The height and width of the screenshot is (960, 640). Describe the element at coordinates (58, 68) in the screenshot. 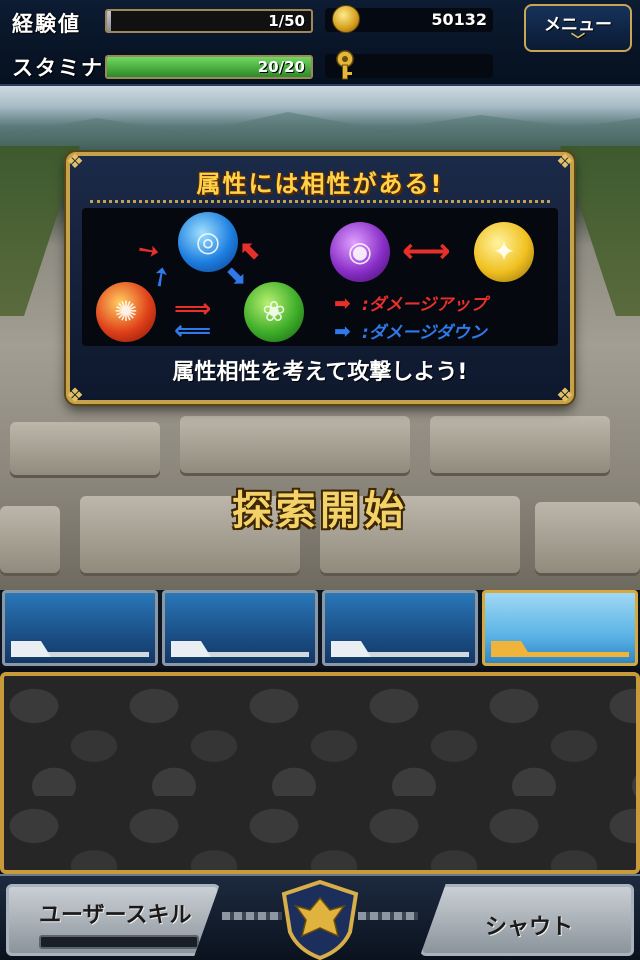

I see `stamina-label: スタミナ` at that location.